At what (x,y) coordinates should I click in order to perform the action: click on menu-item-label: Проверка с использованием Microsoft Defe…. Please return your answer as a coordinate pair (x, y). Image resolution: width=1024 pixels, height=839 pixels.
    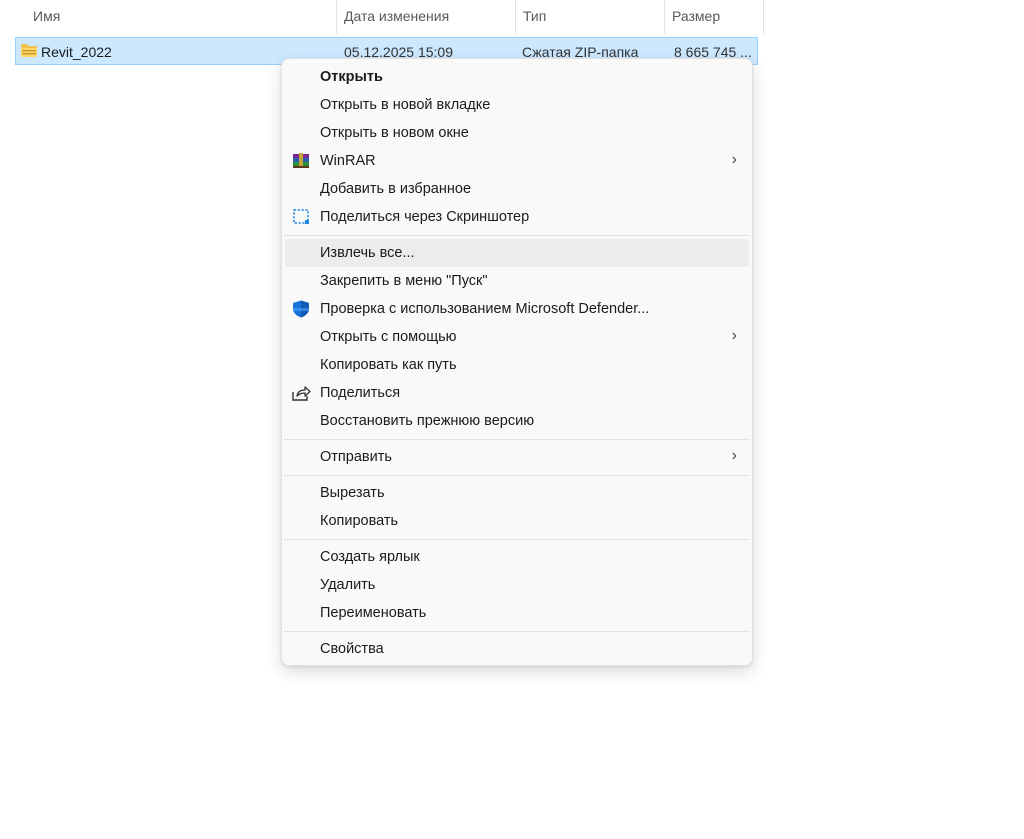
    Looking at the image, I should click on (485, 309).